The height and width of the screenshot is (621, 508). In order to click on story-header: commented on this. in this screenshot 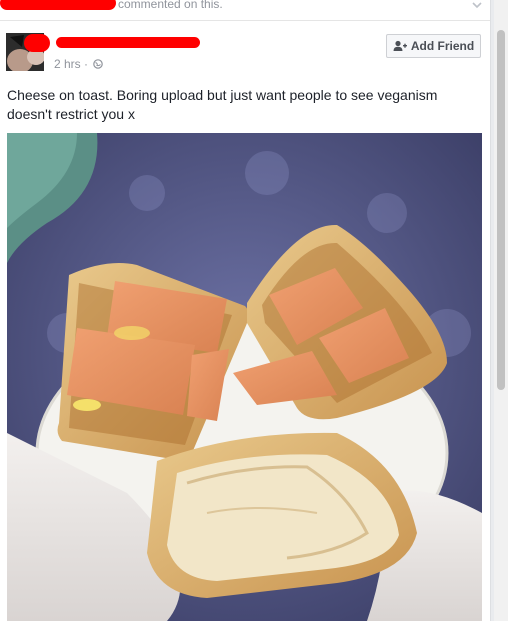, I will do `click(245, 10)`.